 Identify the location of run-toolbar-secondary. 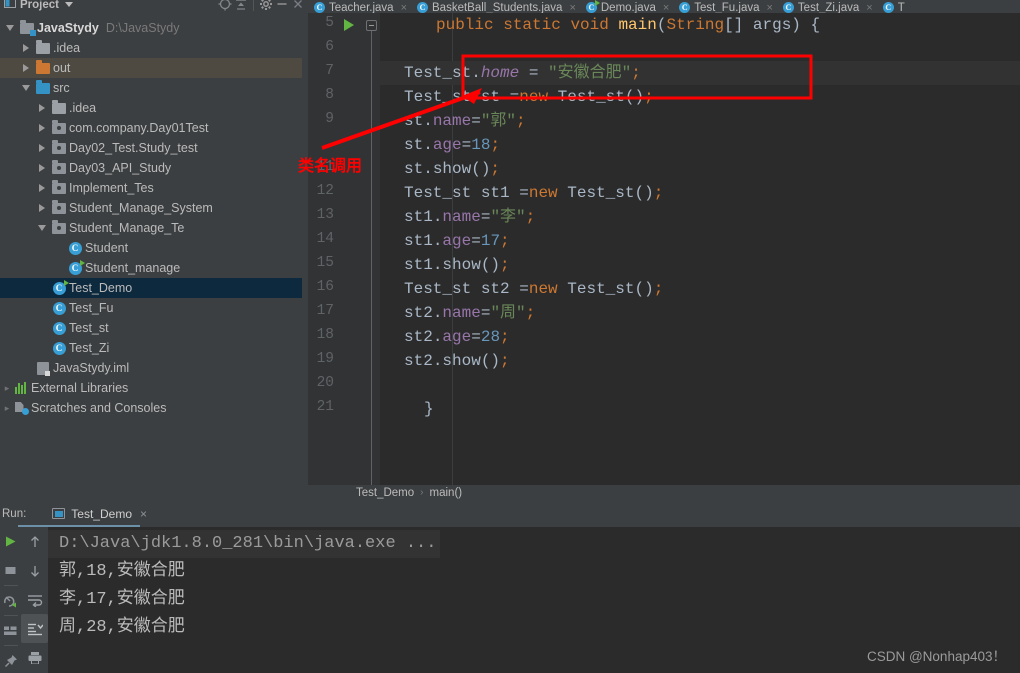
(34, 600).